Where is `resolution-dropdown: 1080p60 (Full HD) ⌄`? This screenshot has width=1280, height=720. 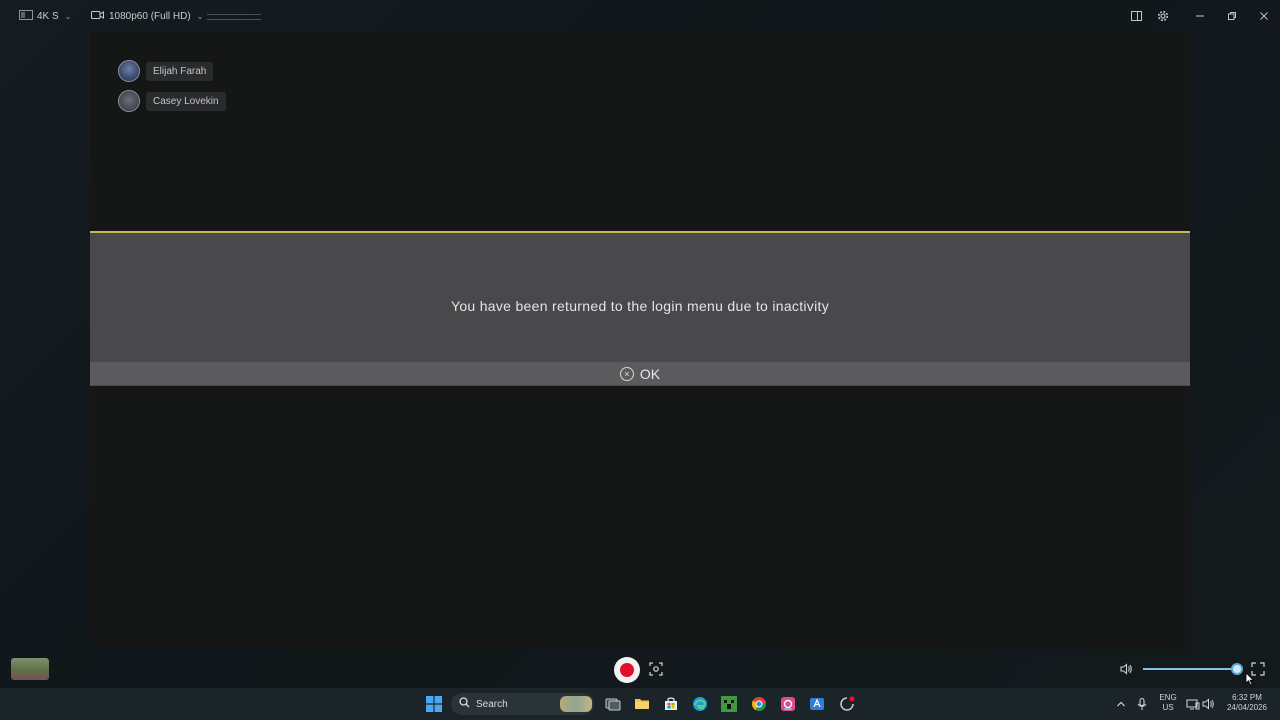 resolution-dropdown: 1080p60 (Full HD) ⌄ is located at coordinates (147, 16).